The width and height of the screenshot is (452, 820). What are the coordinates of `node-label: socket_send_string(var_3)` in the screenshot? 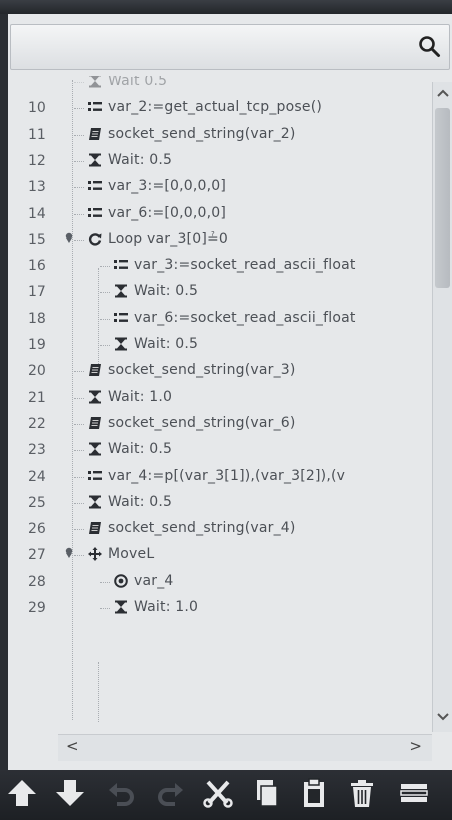 It's located at (202, 370).